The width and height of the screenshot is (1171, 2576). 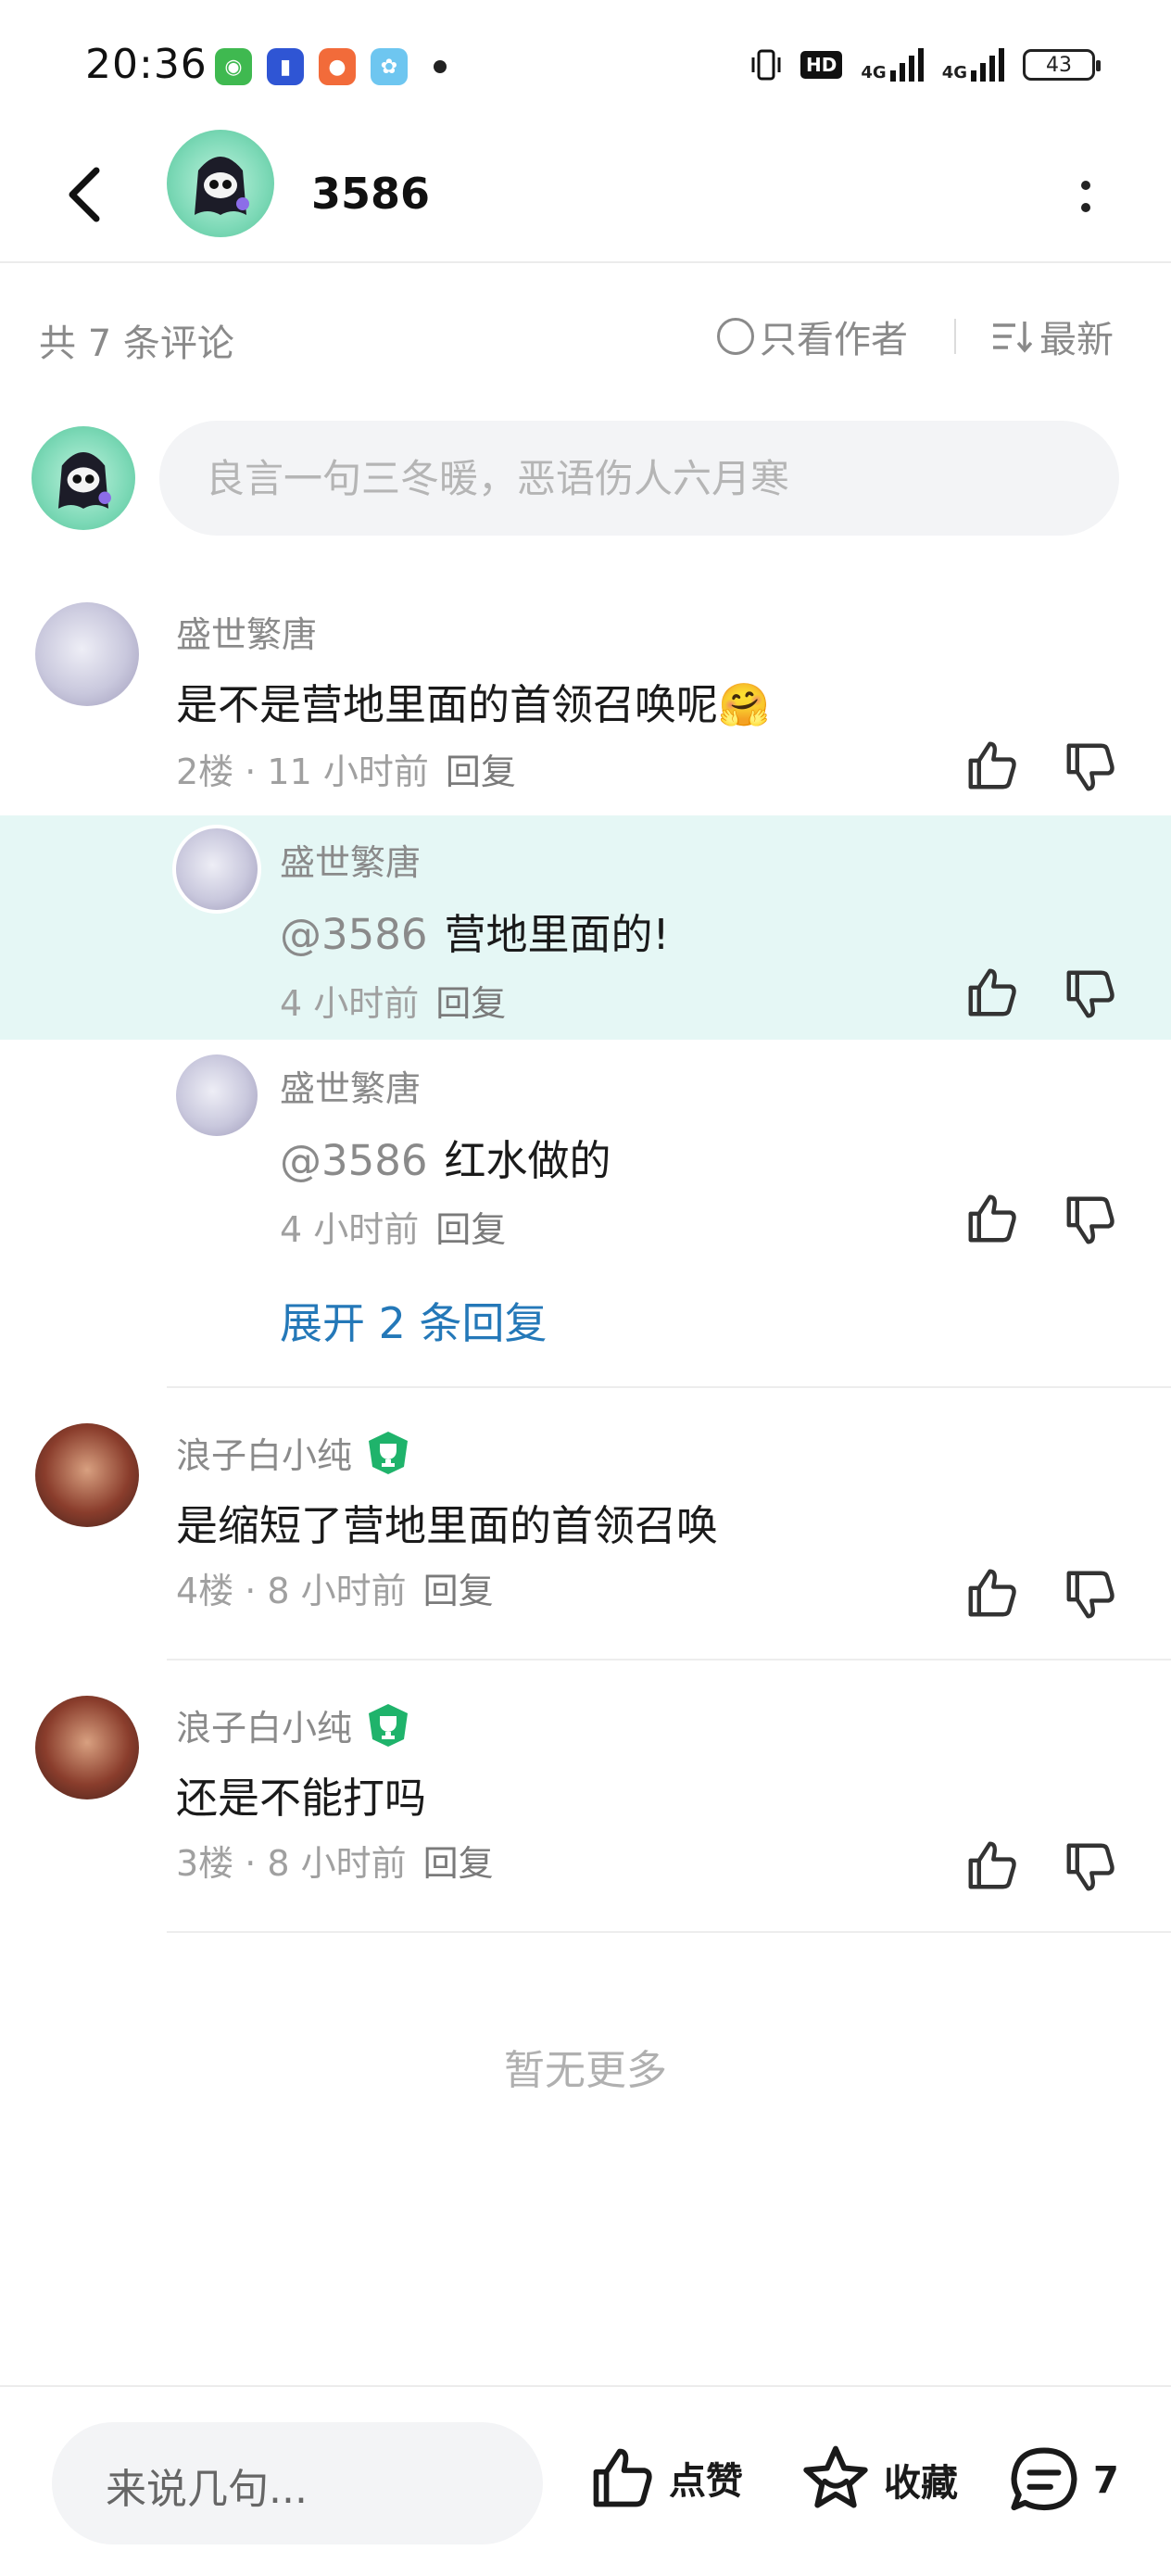 What do you see at coordinates (286, 66) in the screenshot?
I see `flashlight-app-icon: ▮` at bounding box center [286, 66].